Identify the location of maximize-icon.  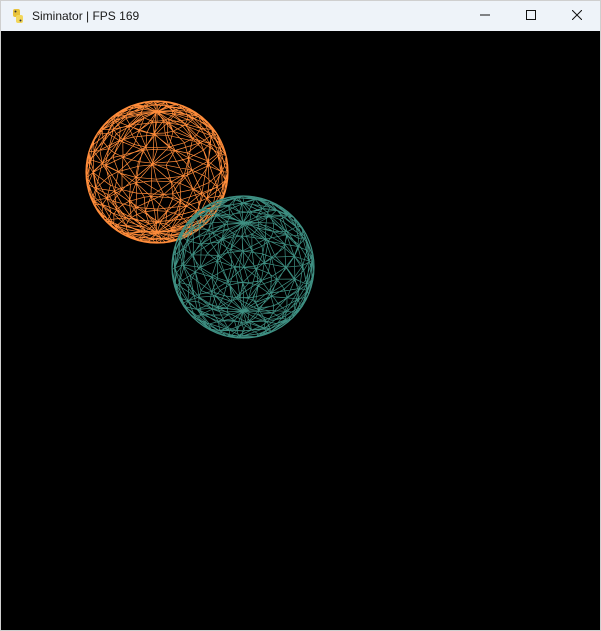
(531, 16).